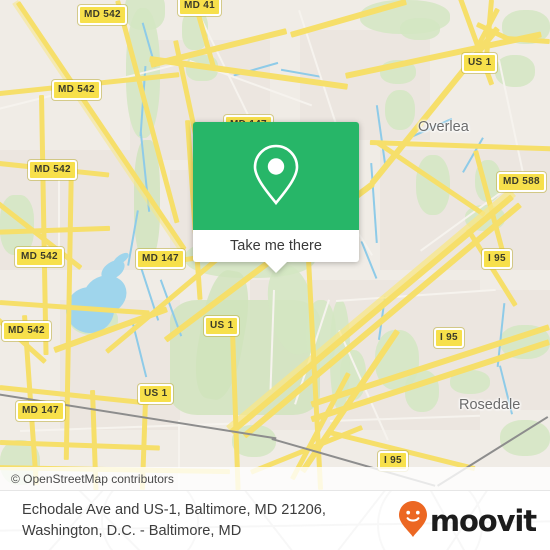  I want to click on moovit-wordmark: moovit, so click(483, 521).